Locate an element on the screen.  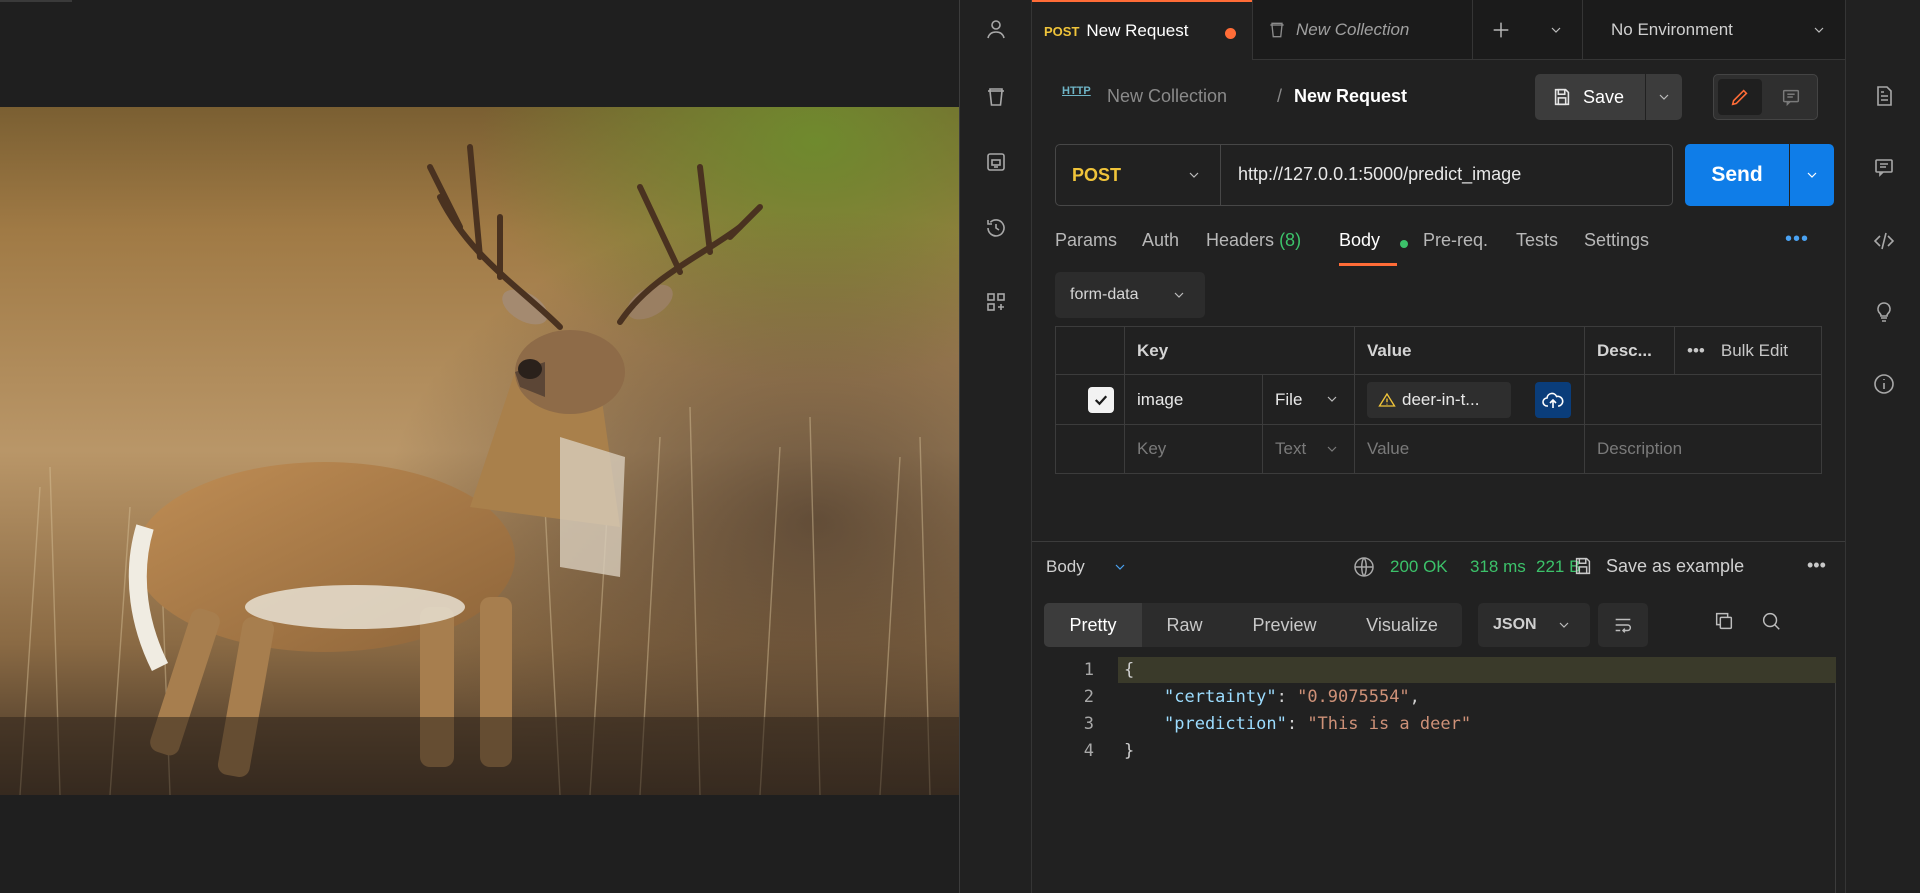
unsaved-dot-icon is located at coordinates (1230, 33).